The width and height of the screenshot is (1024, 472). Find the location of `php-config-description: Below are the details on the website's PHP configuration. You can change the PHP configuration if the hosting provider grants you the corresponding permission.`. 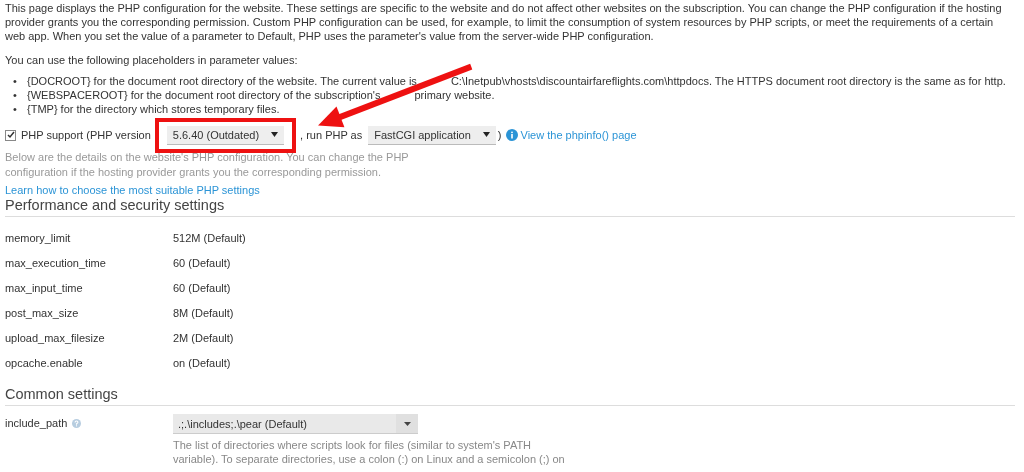

php-config-description: Below are the details on the website's PHP configuration. You can change the PHP configuration if the hosting provider grants you the corresponding permission. is located at coordinates (207, 165).